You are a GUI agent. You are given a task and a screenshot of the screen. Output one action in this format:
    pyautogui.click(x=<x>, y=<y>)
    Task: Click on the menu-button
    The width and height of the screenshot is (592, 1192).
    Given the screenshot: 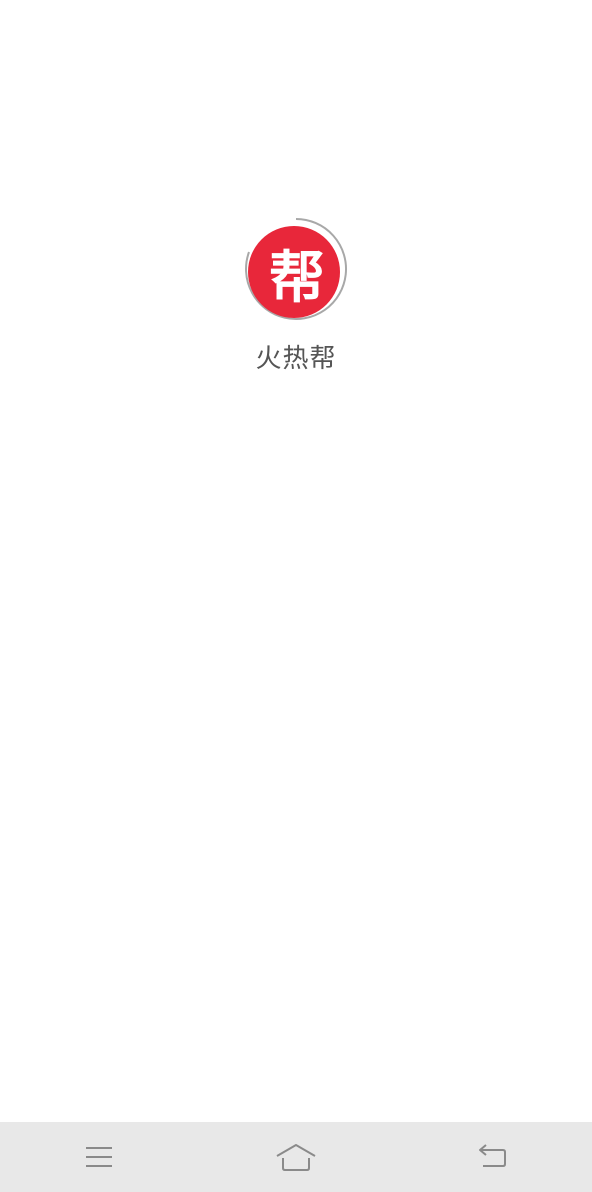 What is the action you would take?
    pyautogui.click(x=99, y=1157)
    